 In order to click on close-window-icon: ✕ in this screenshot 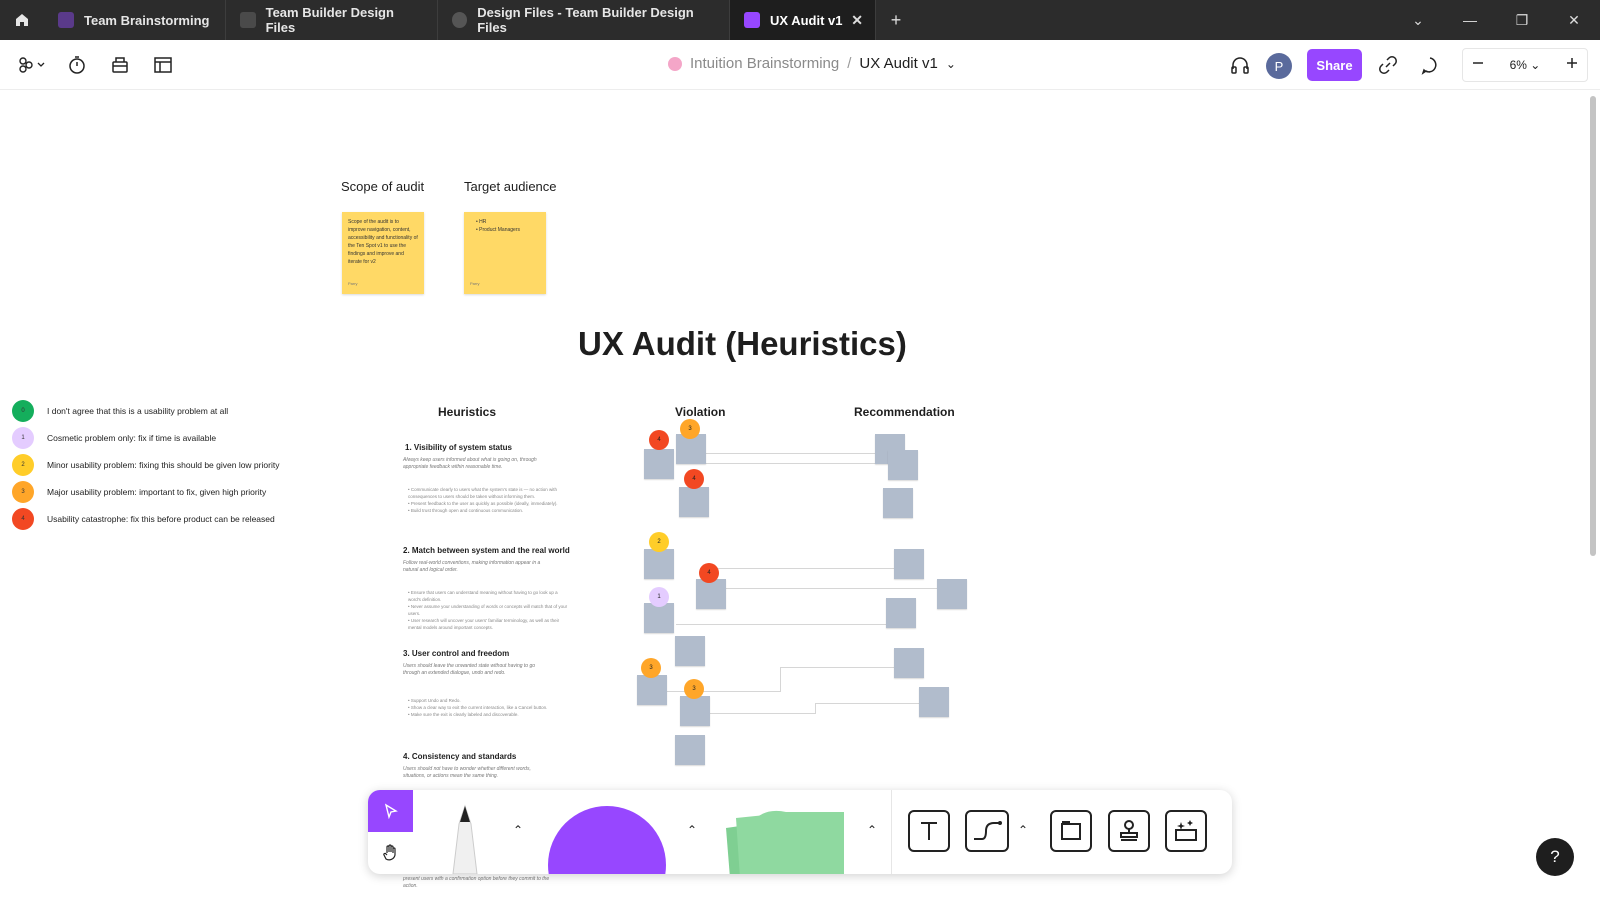, I will do `click(1574, 20)`.